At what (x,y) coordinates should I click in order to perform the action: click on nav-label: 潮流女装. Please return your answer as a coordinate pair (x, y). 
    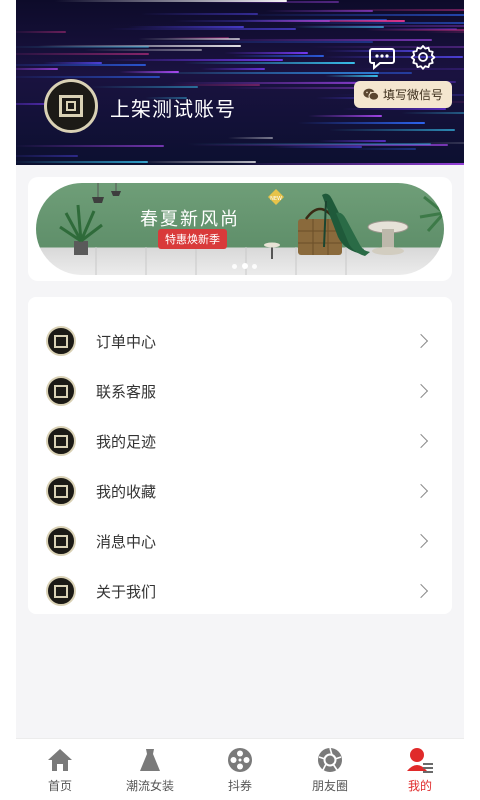
    Looking at the image, I should click on (149, 786).